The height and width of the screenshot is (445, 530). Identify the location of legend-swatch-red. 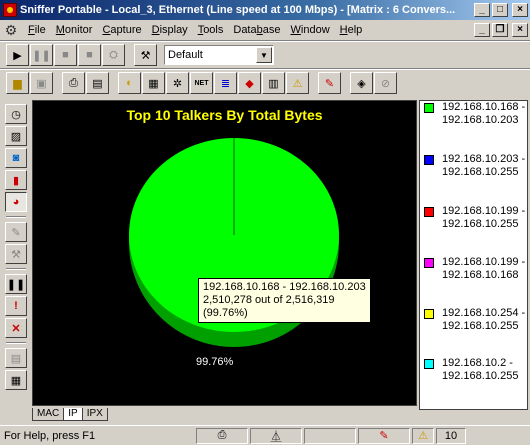
(429, 212).